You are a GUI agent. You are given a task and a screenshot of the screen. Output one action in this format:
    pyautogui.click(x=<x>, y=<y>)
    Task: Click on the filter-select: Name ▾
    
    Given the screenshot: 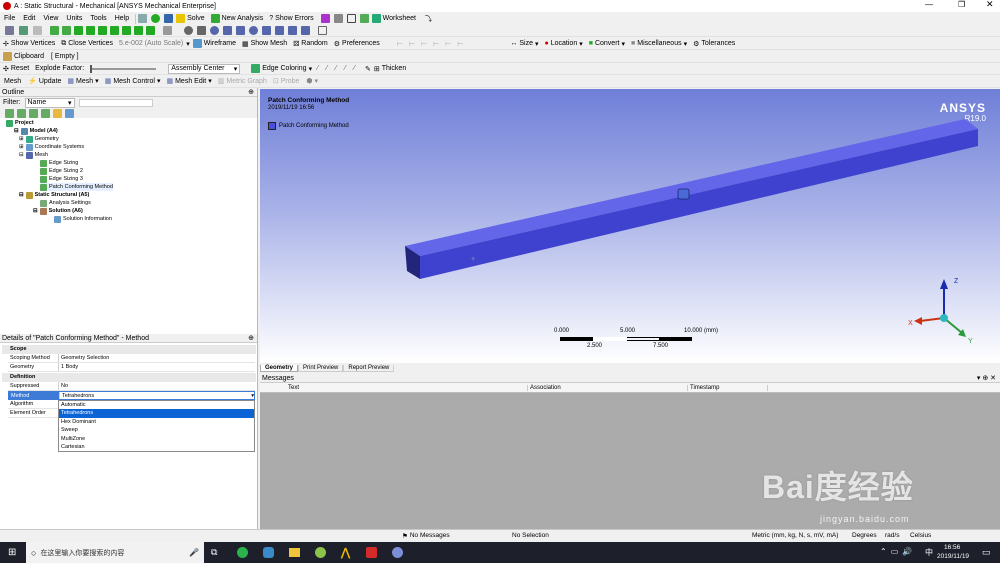 What is the action you would take?
    pyautogui.click(x=49, y=102)
    